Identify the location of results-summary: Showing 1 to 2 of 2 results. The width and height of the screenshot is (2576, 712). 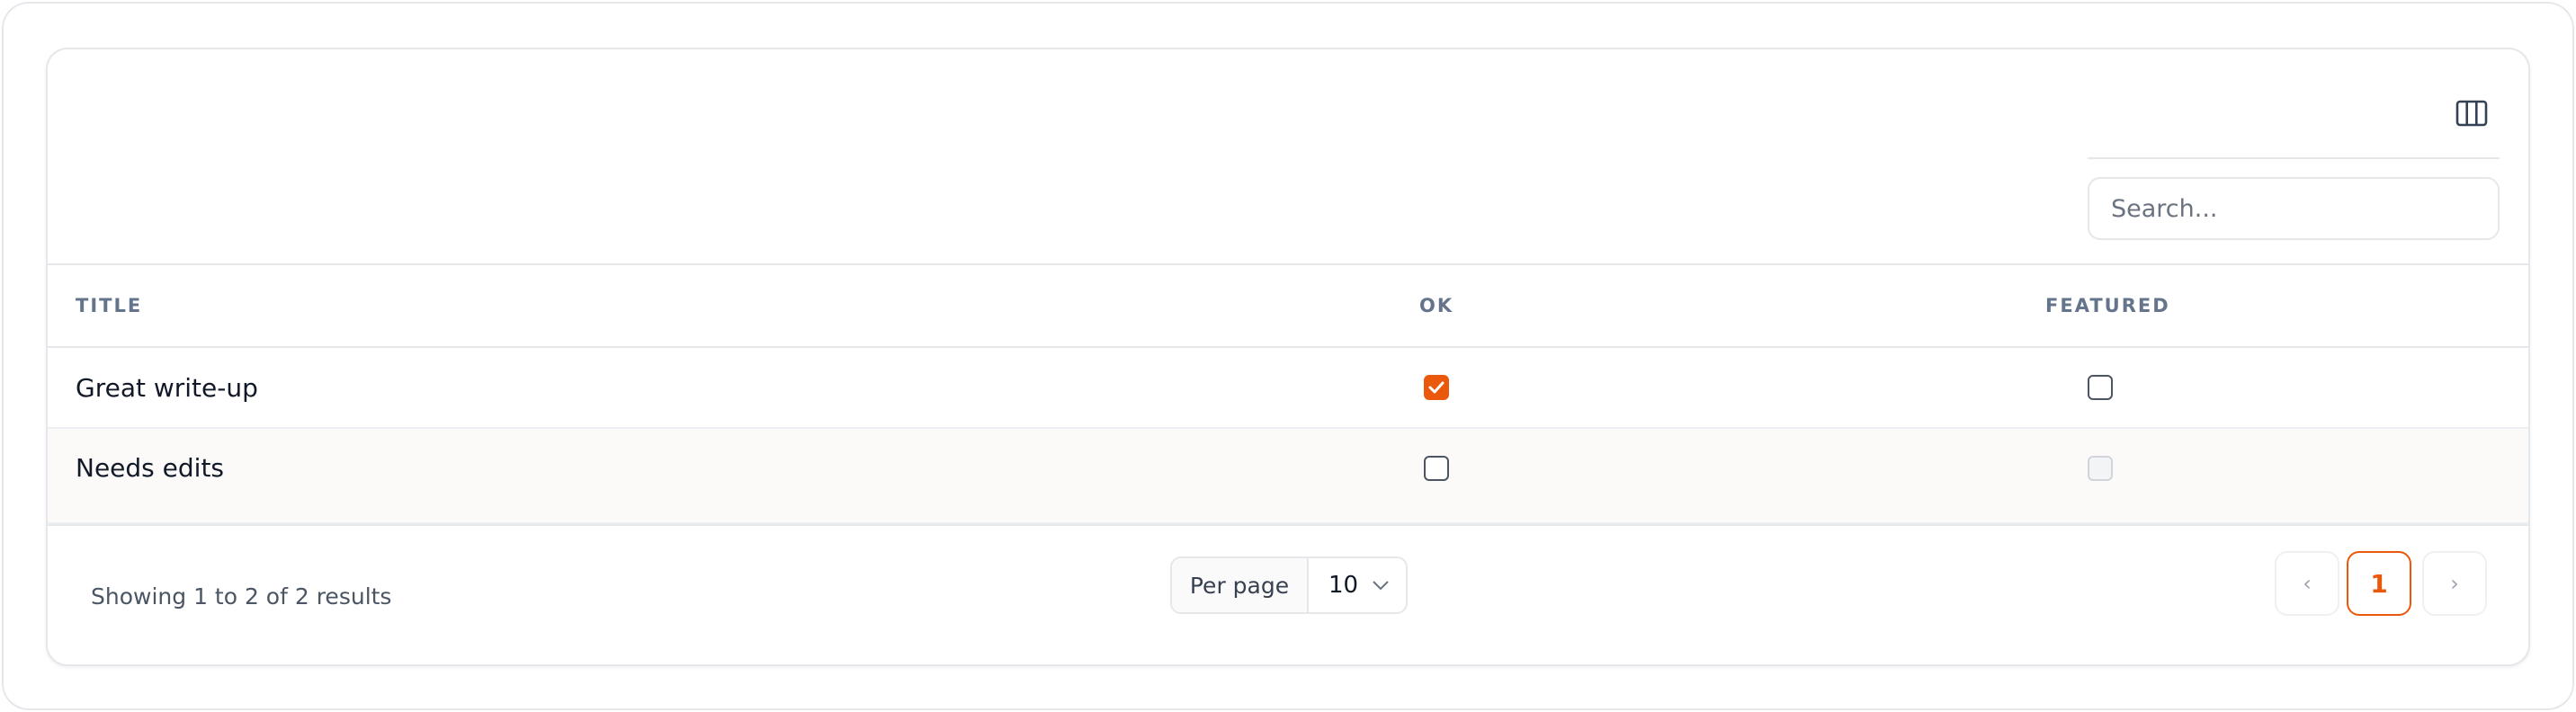
(241, 596).